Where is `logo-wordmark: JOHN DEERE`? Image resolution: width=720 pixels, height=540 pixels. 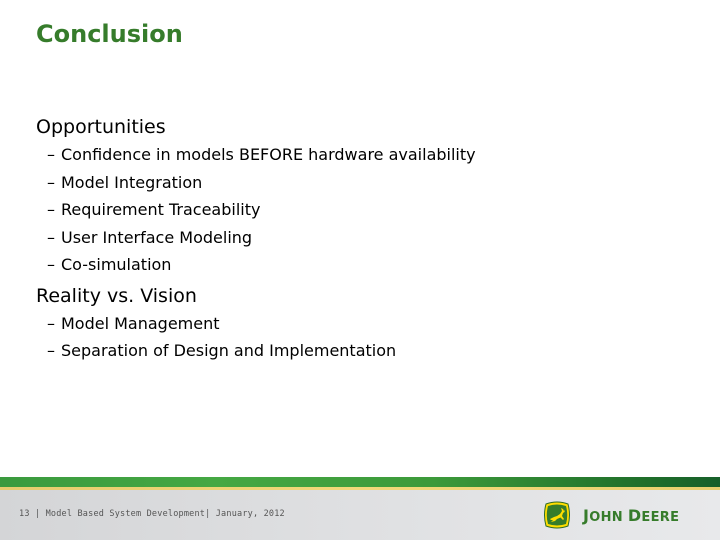 logo-wordmark: JOHN DEERE is located at coordinates (631, 515).